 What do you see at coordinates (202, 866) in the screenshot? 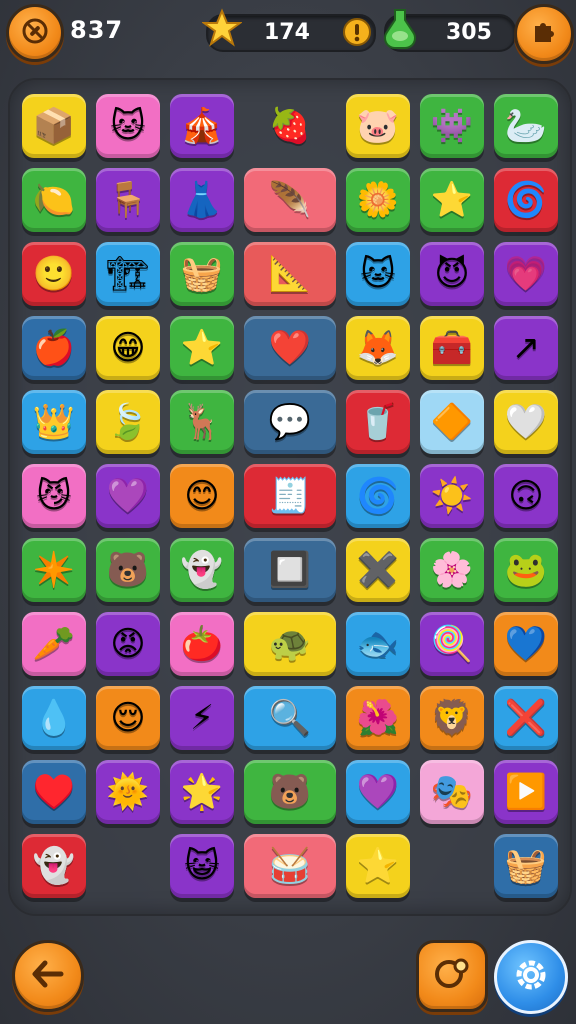
I see `tile-purple-blob-face: 😺` at bounding box center [202, 866].